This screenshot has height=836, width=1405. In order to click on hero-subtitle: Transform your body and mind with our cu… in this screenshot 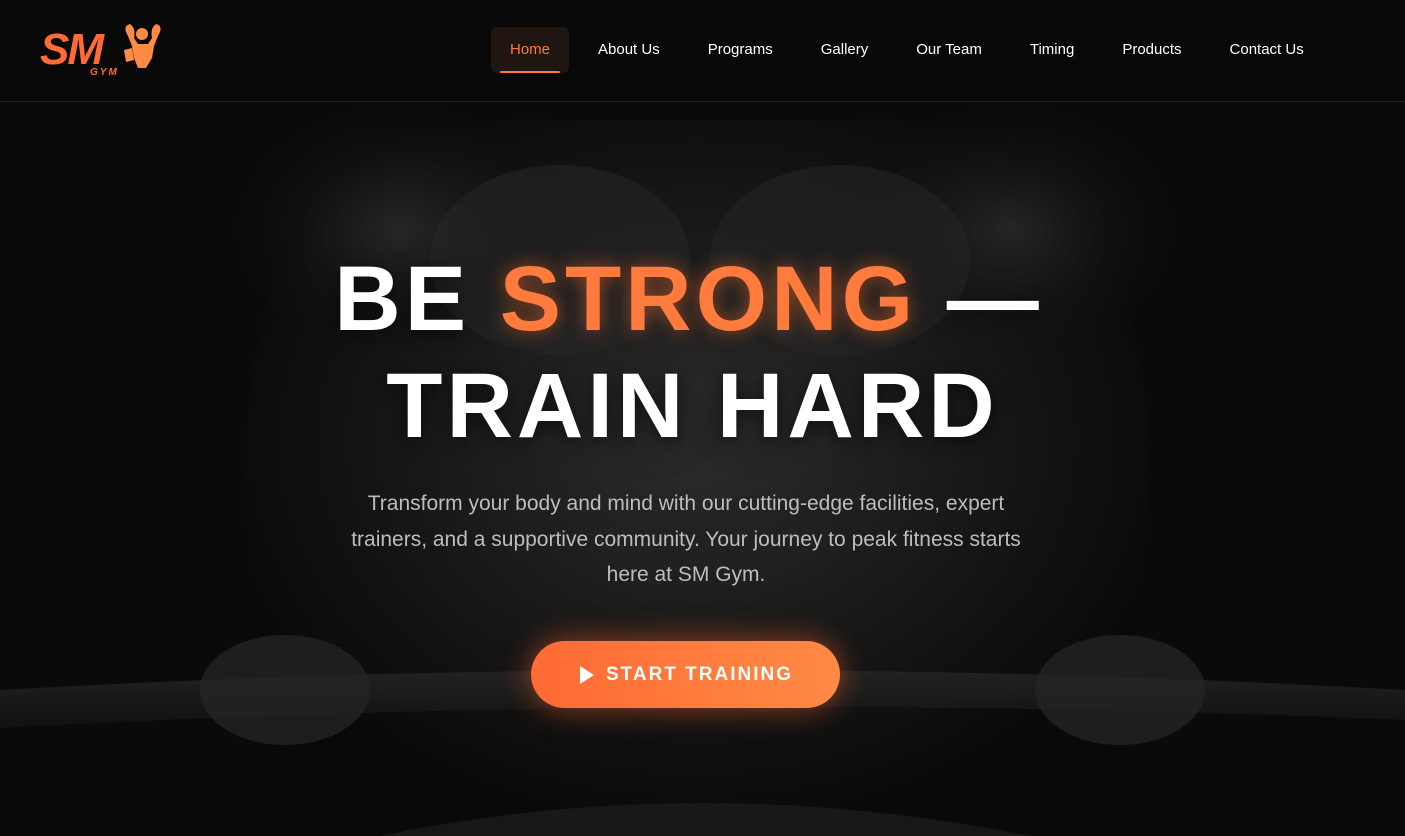, I will do `click(686, 539)`.